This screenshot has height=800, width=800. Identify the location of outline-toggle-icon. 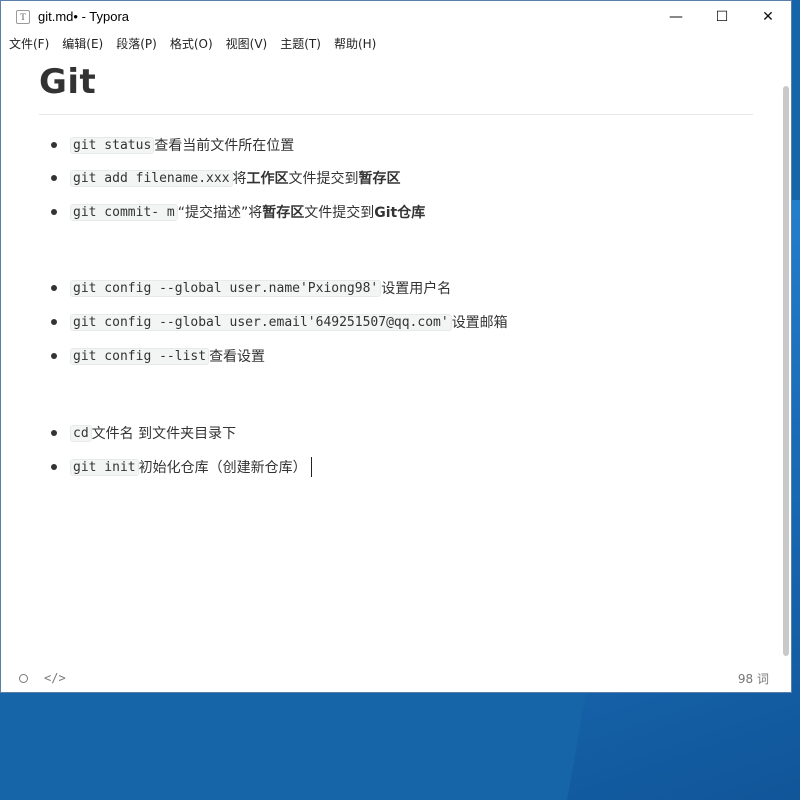
(23, 678).